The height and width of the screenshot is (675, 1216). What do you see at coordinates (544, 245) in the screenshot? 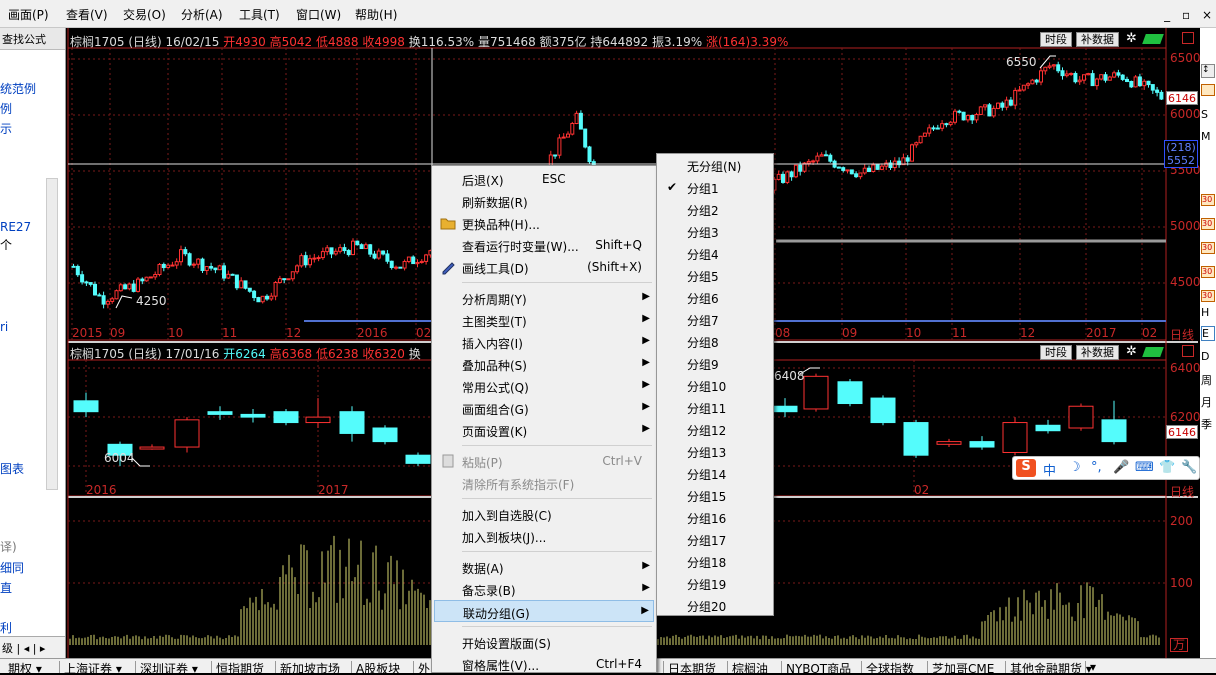
I see `context-menu-item: 查看运行时变量(W)... Shift+Q` at bounding box center [544, 245].